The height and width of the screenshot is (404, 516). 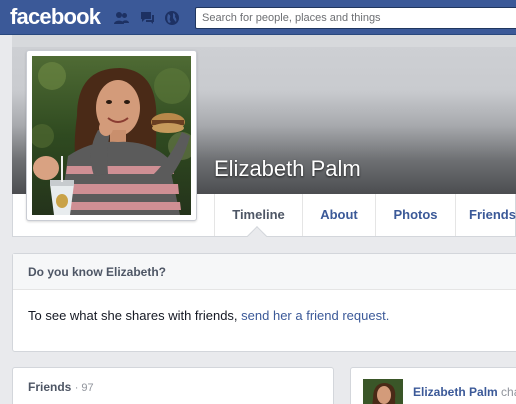 I want to click on messages-icon, so click(x=147, y=18).